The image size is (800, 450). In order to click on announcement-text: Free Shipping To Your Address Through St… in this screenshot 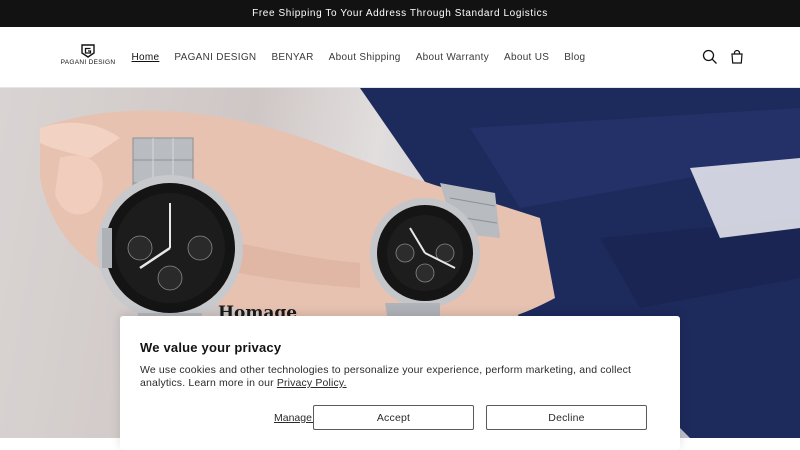, I will do `click(400, 13)`.